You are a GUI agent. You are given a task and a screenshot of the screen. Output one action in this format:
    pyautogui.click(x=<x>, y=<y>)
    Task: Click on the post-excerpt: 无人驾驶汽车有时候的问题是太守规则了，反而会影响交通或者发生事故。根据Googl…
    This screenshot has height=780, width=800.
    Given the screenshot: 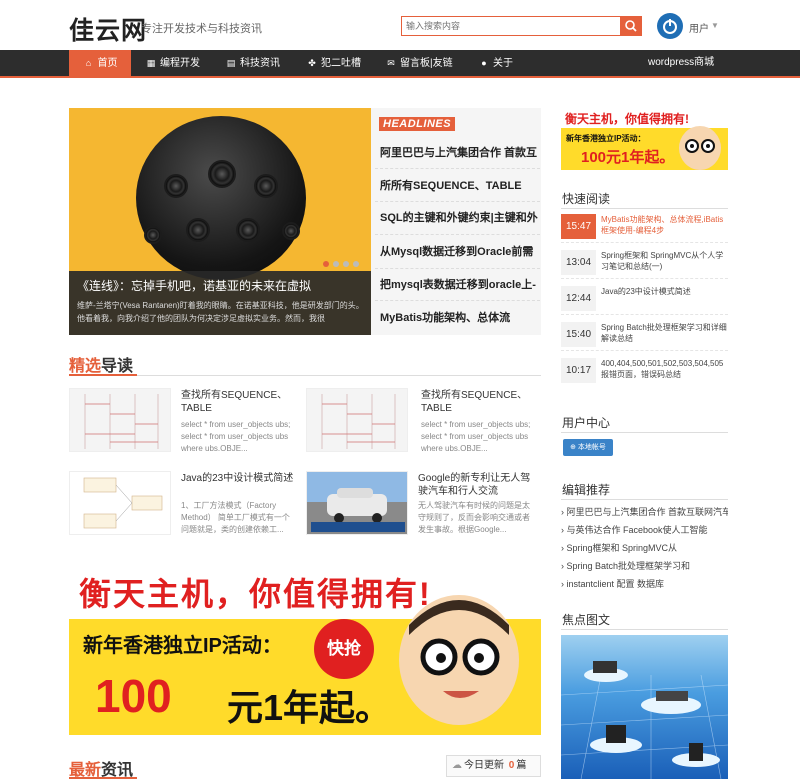 What is the action you would take?
    pyautogui.click(x=474, y=517)
    